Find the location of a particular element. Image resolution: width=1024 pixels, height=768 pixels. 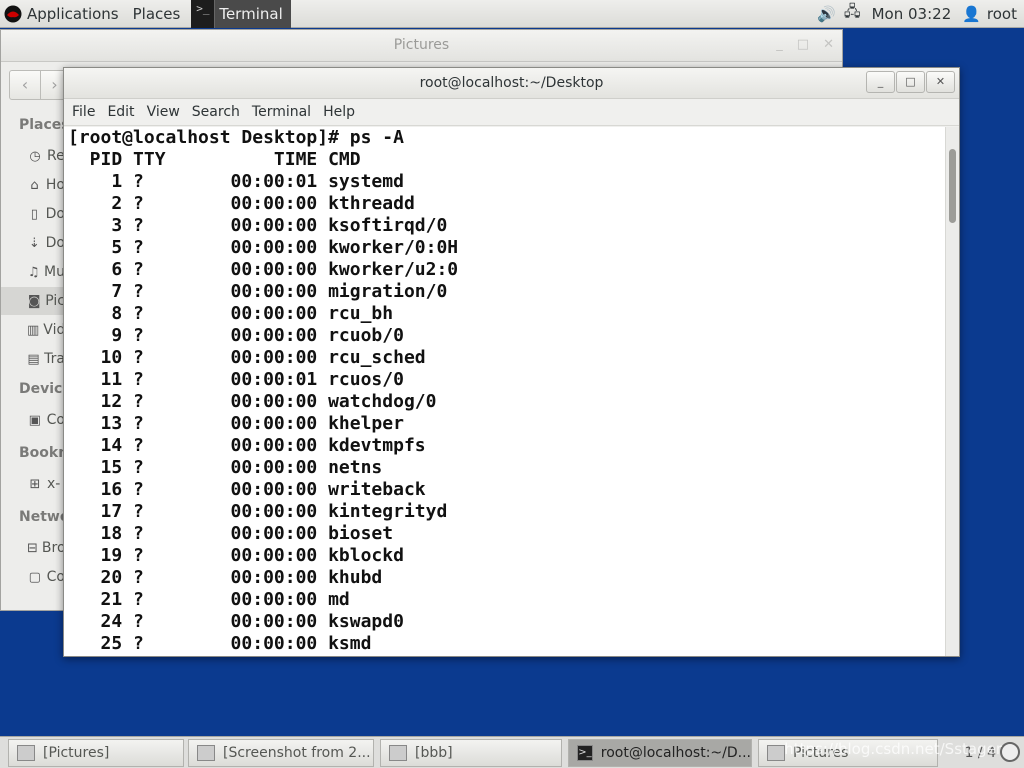

workspace-switcher-icon is located at coordinates (1010, 752).